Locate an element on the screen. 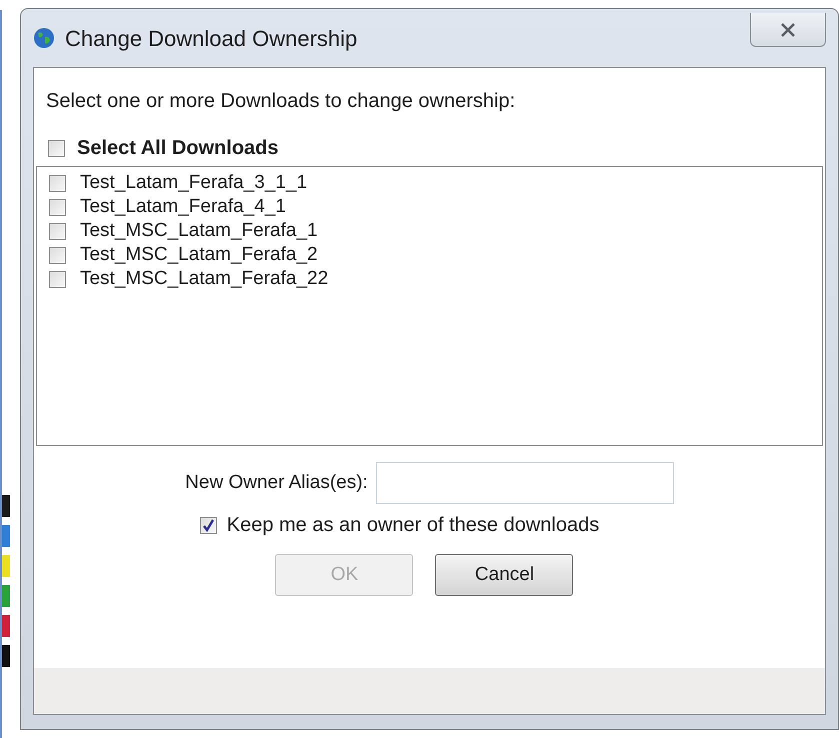 Image resolution: width=839 pixels, height=738 pixels. keep-owner-label: Keep me as an owner of these downloads is located at coordinates (413, 525).